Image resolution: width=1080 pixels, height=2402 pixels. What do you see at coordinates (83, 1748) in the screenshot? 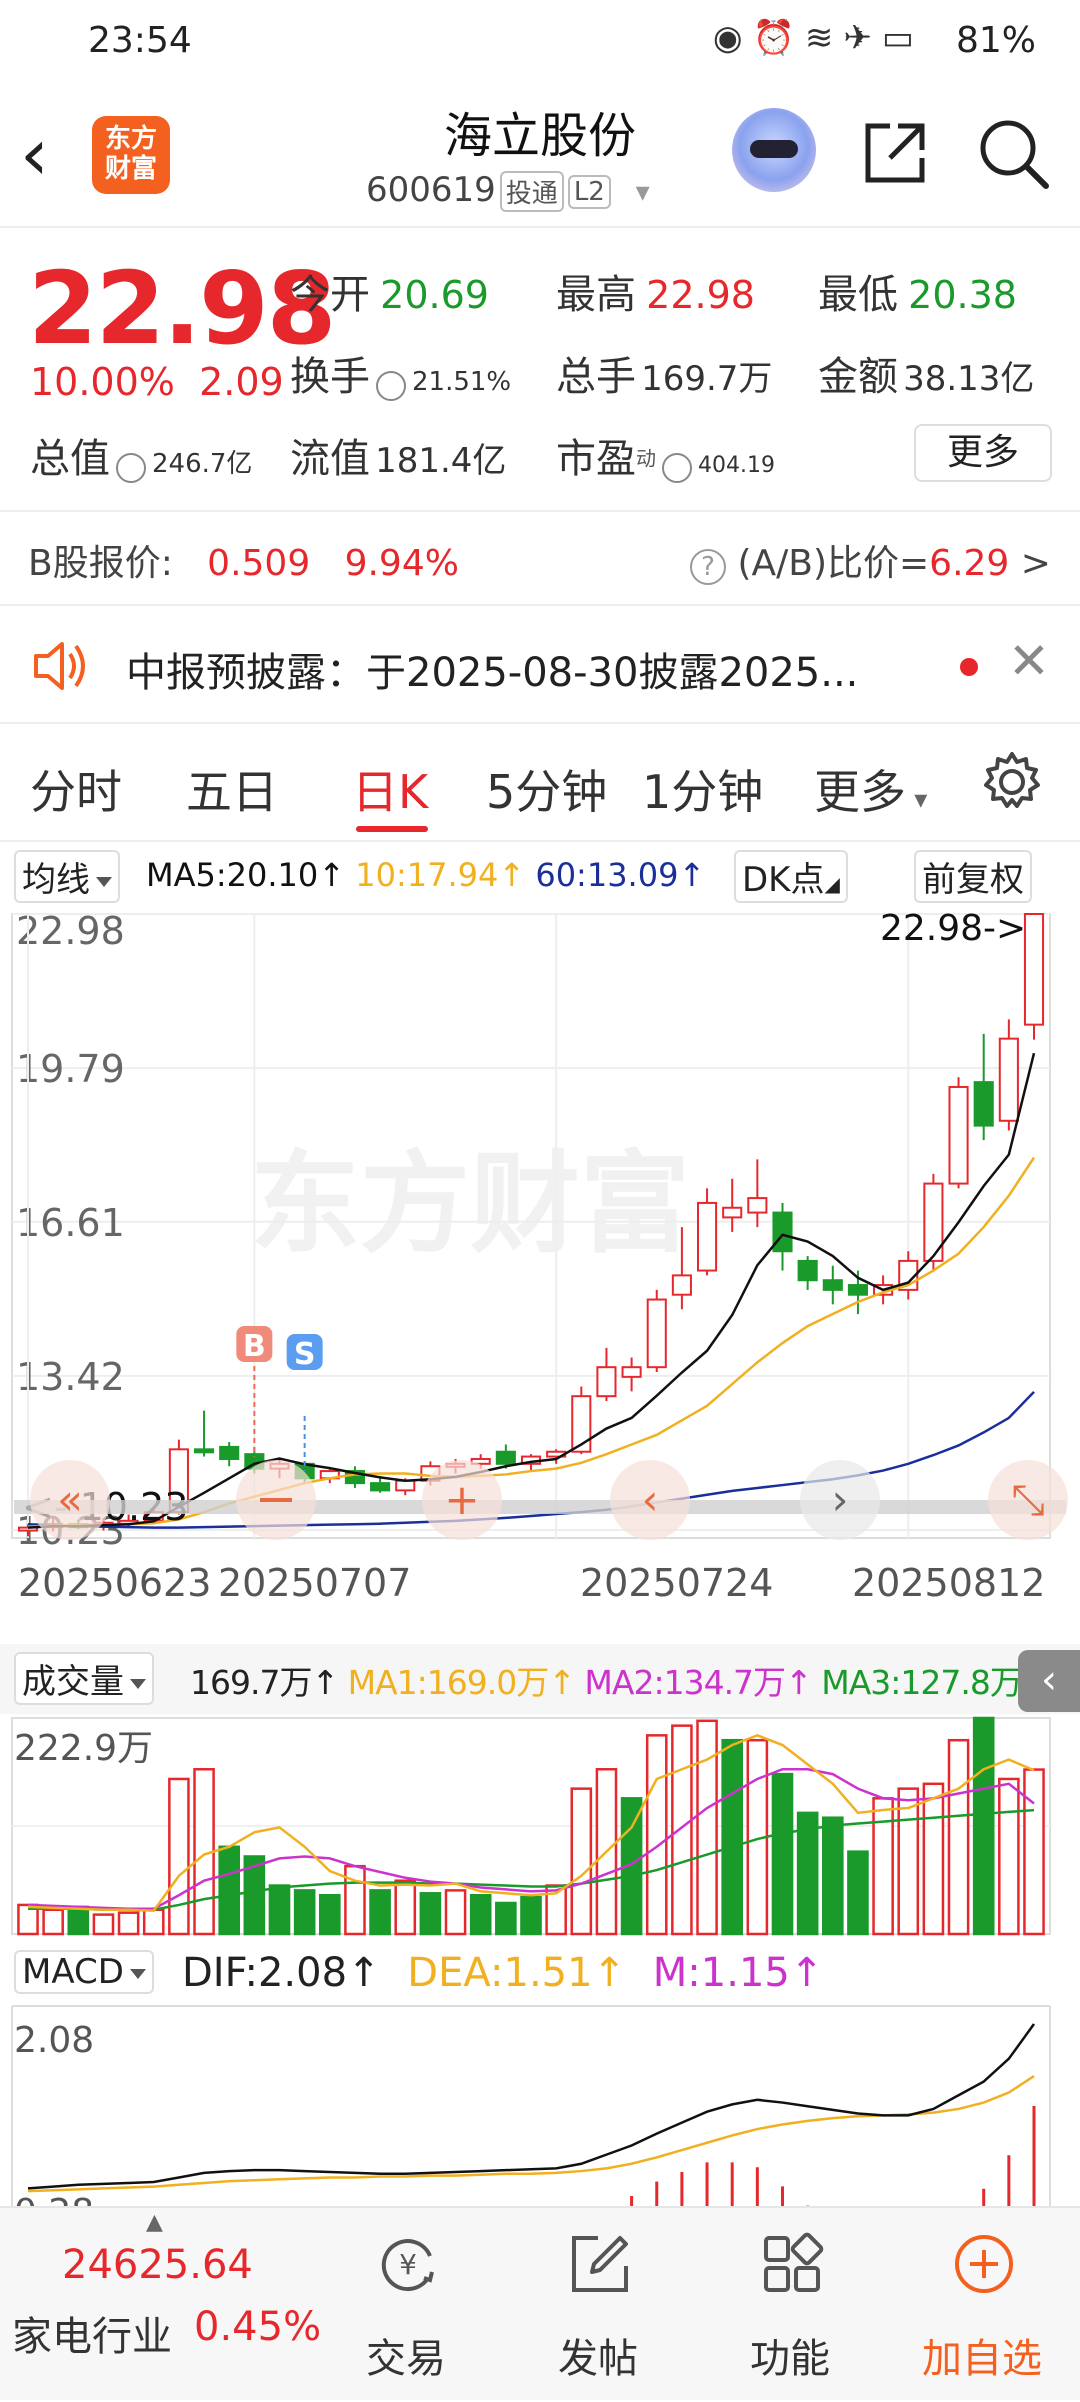
I see `volume-top-label: 222.9万` at bounding box center [83, 1748].